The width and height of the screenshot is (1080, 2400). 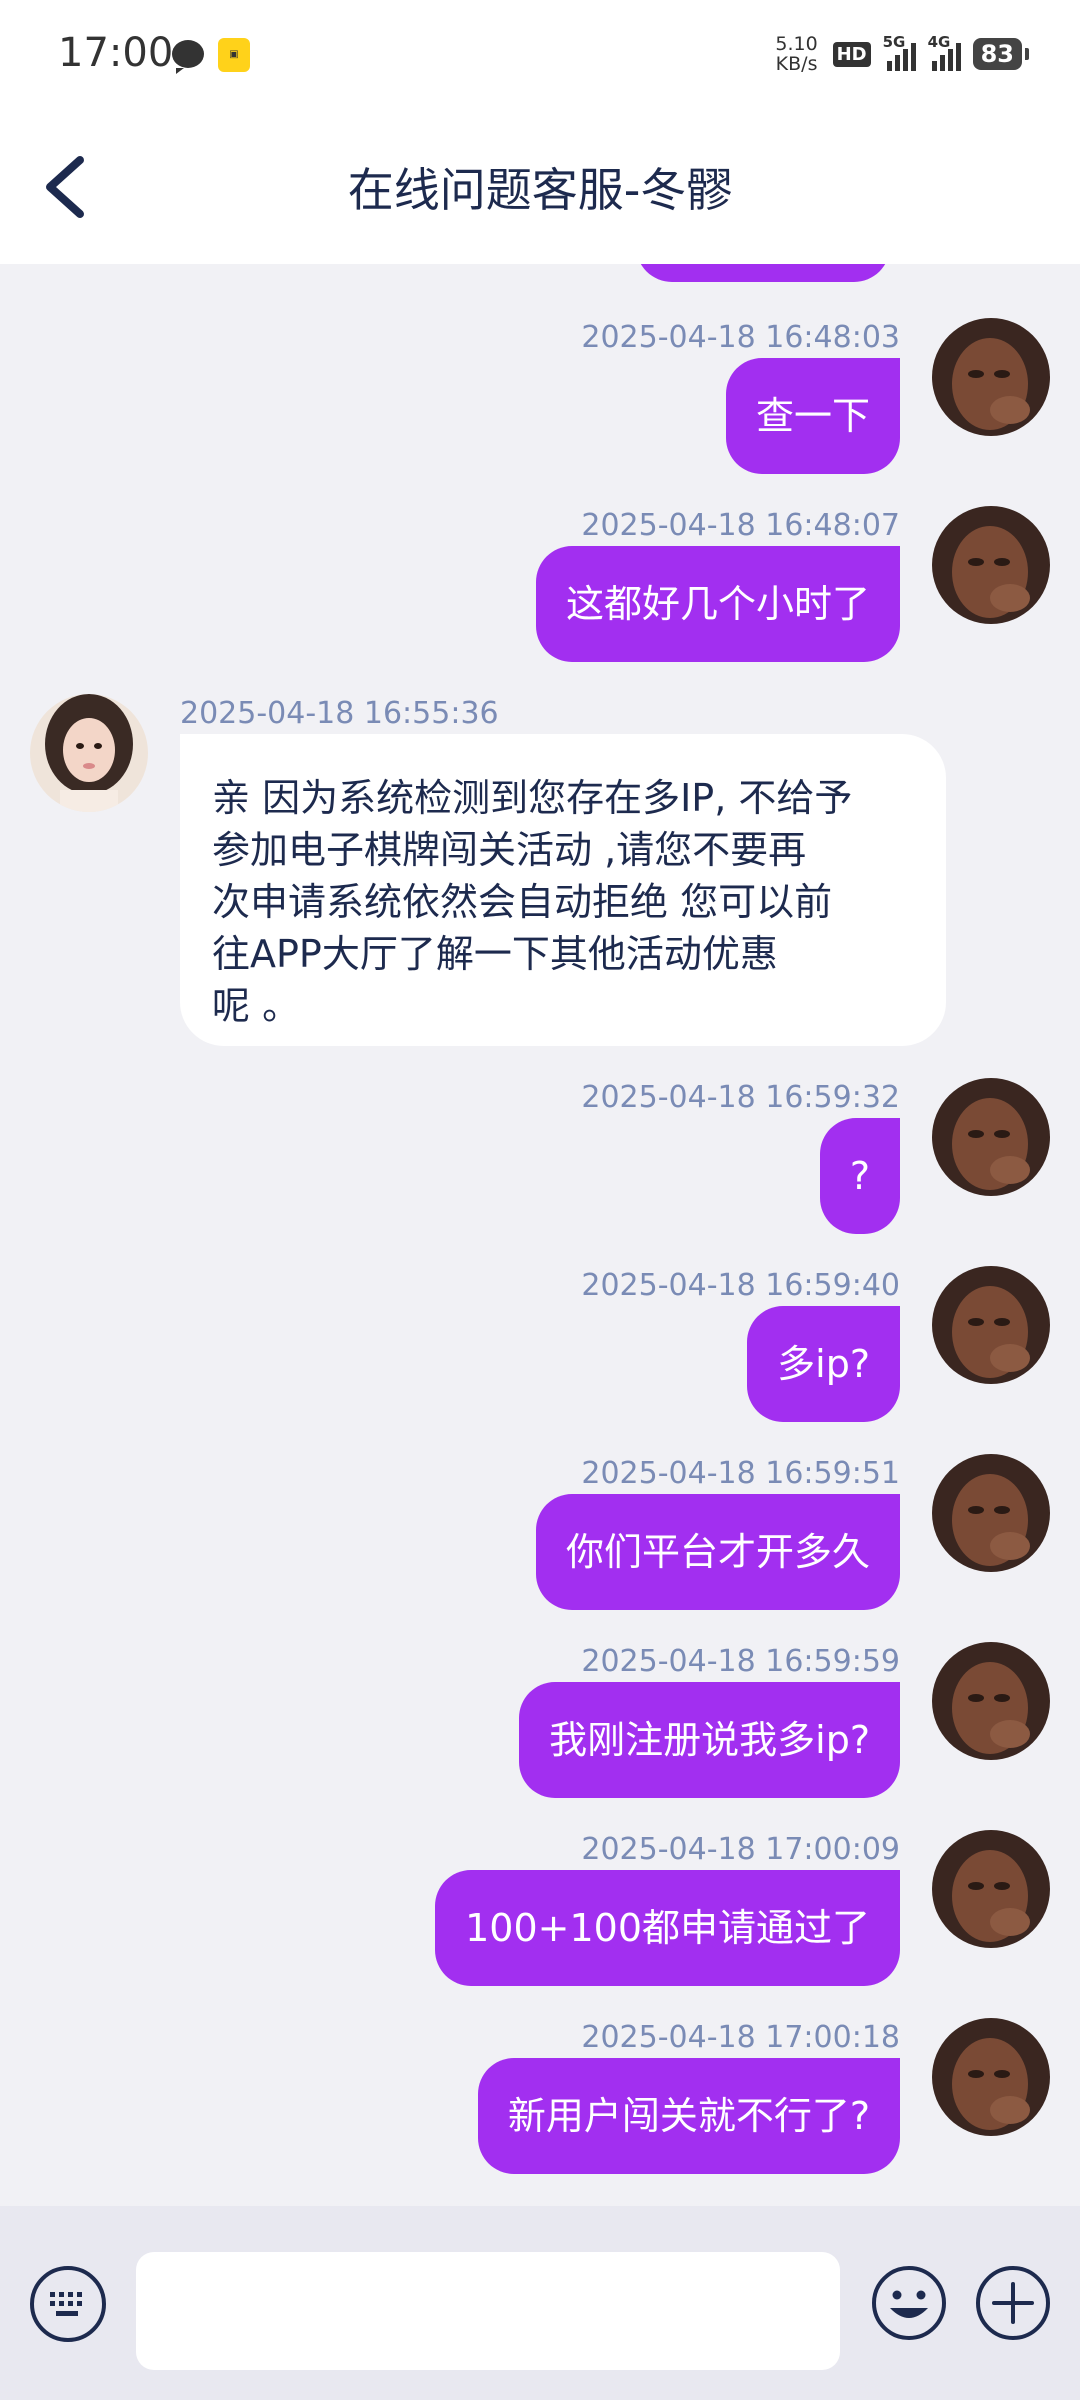 I want to click on status-icons: 5.10 KB/s HD 5G 4G 83, so click(x=901, y=54).